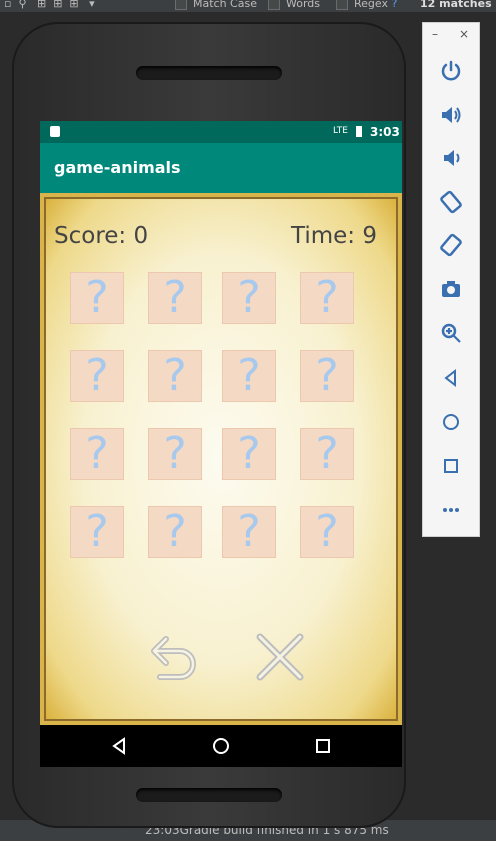 Image resolution: width=496 pixels, height=841 pixels. I want to click on app-bar: game-animals, so click(221, 168).